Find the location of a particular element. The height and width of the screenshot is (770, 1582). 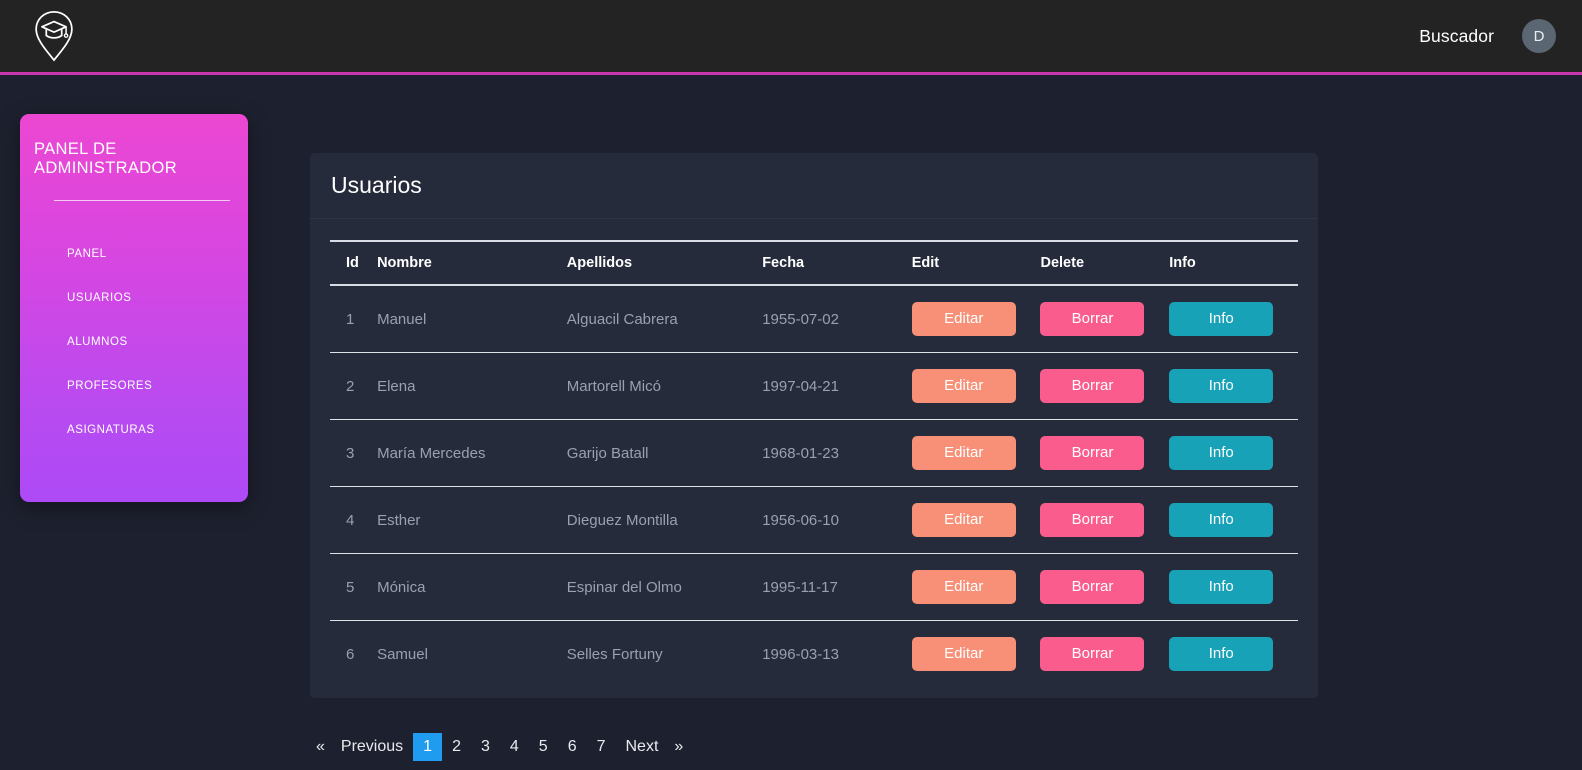

pagination-page-5: 5 is located at coordinates (543, 747).